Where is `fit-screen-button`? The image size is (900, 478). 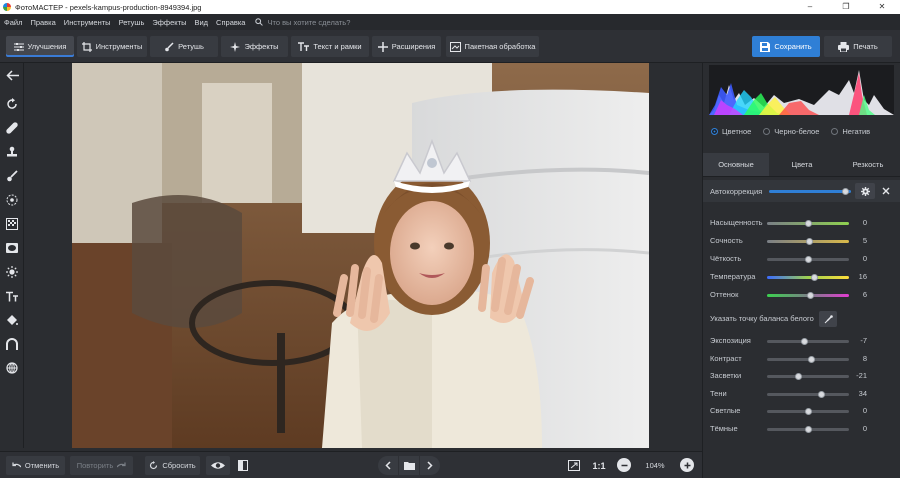 fit-screen-button is located at coordinates (574, 465).